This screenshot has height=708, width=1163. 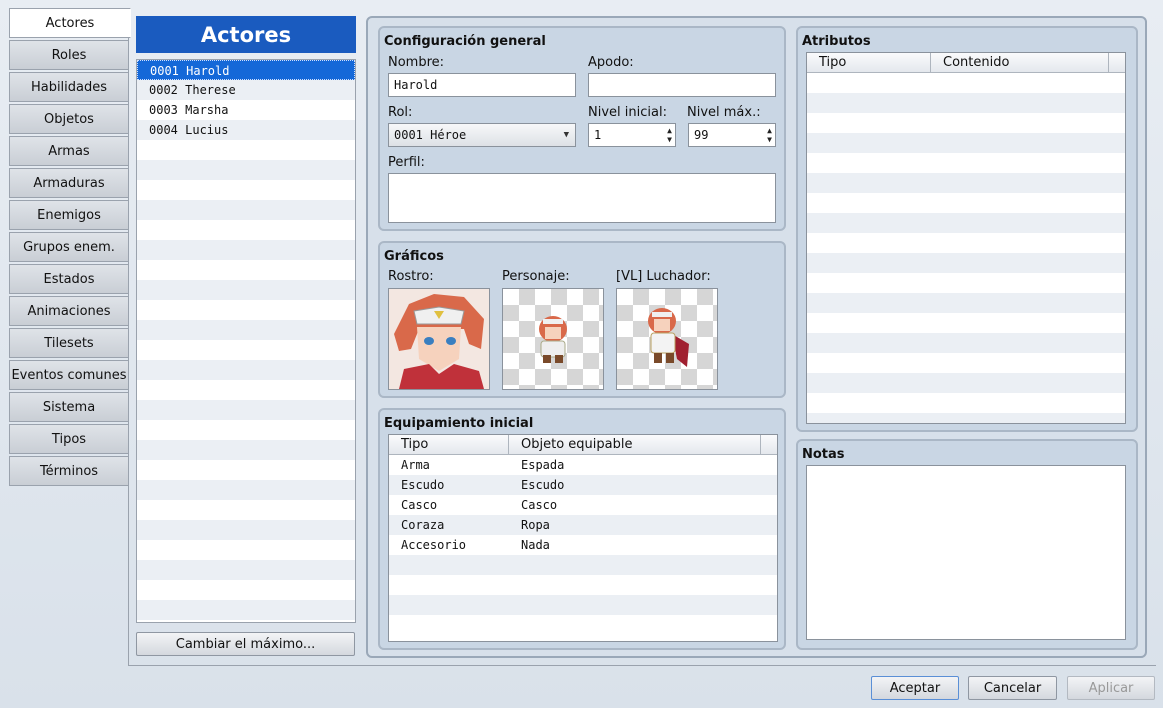 What do you see at coordinates (1012, 688) in the screenshot?
I see `cancel-button: Cancelar` at bounding box center [1012, 688].